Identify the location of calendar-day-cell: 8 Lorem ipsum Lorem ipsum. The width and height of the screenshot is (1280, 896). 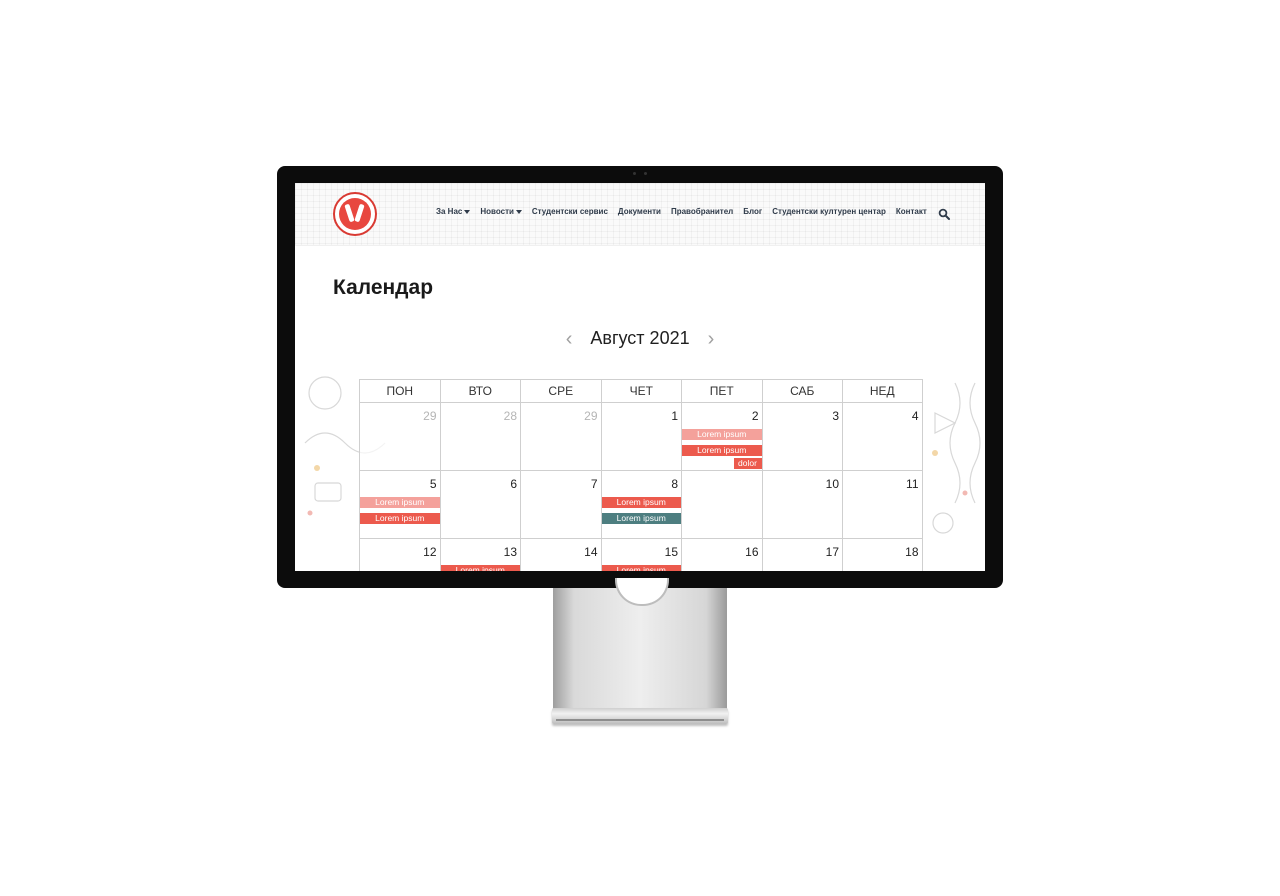
(640, 505).